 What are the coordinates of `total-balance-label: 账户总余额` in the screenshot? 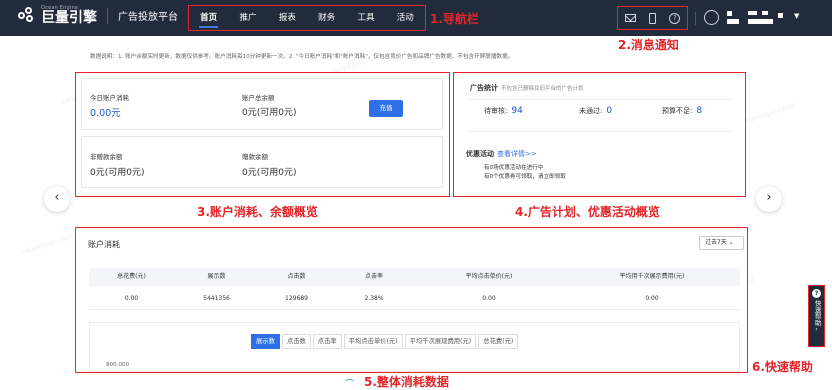 It's located at (258, 98).